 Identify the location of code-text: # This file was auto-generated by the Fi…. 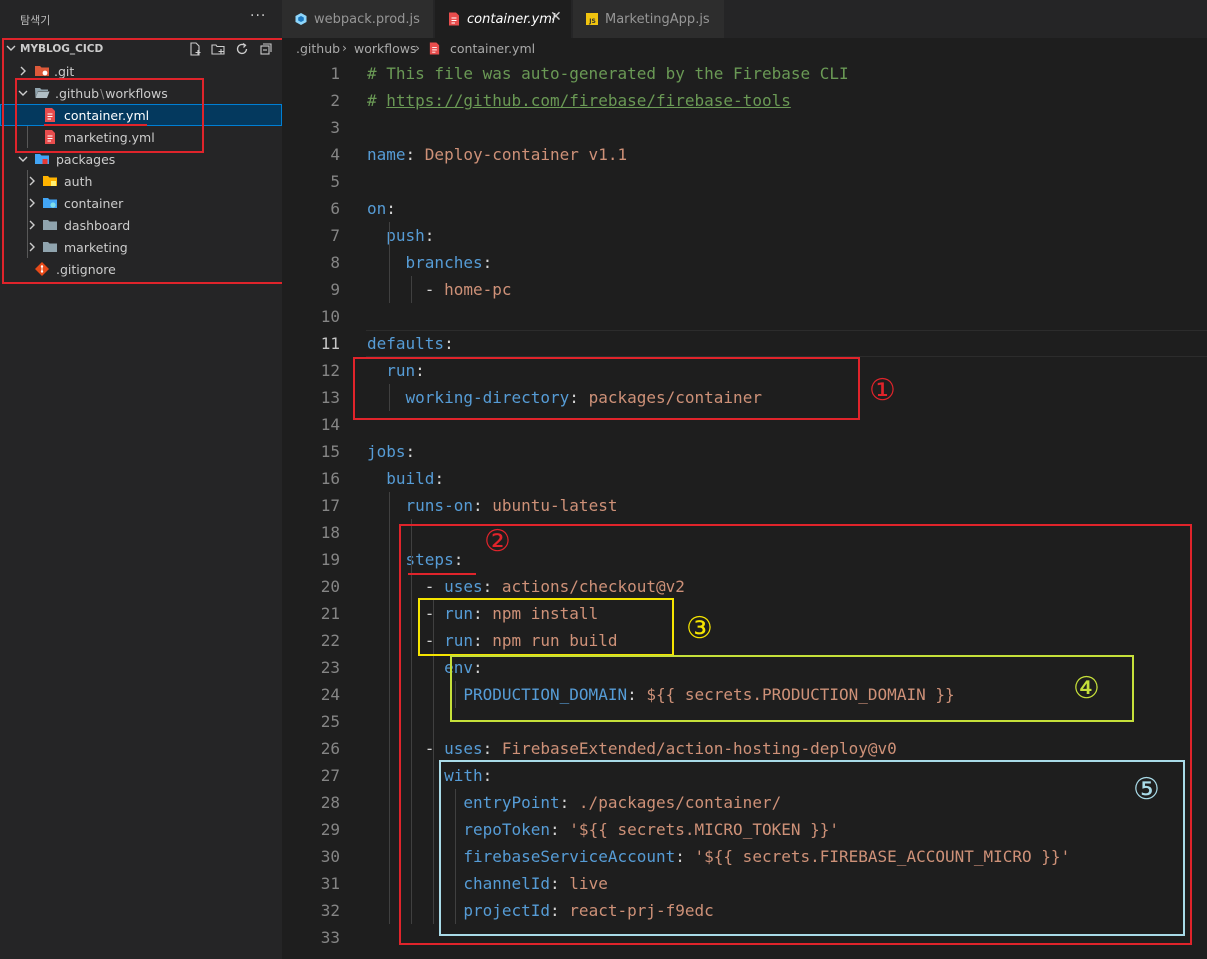
(608, 73).